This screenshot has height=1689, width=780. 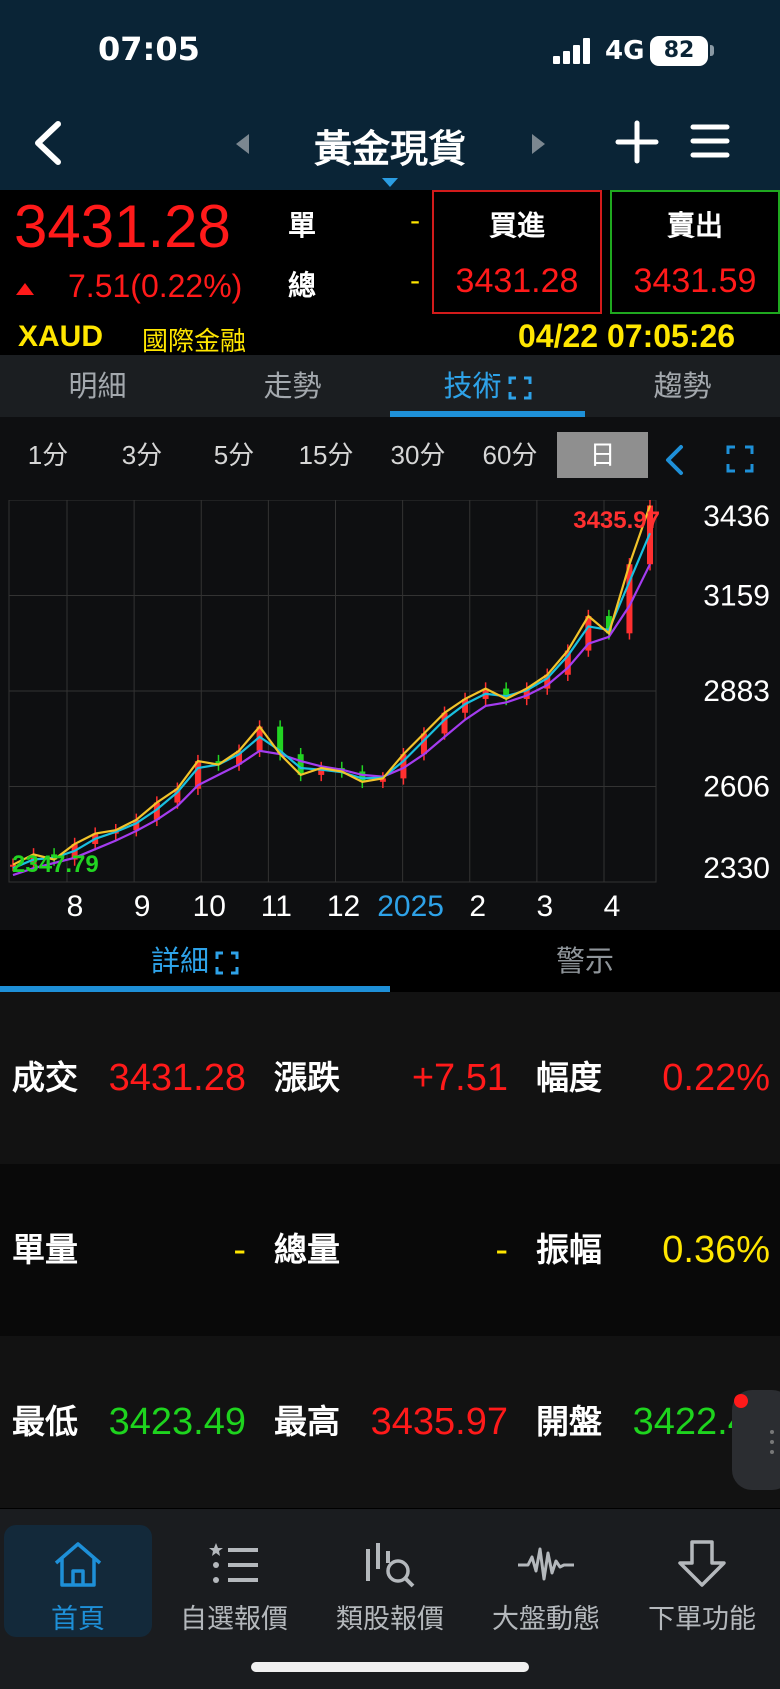 I want to click on tab-details: 詳細, so click(x=195, y=961).